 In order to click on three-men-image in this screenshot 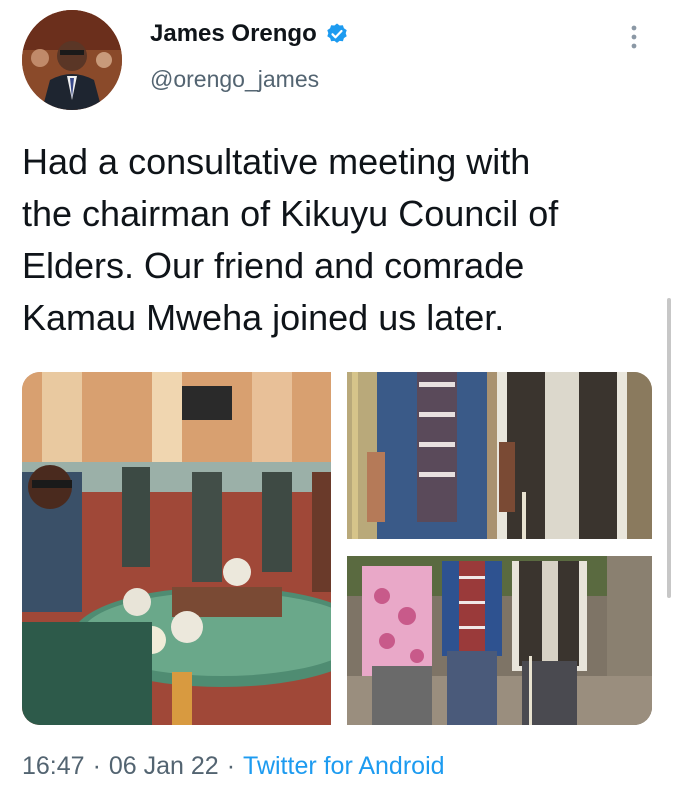, I will do `click(499, 640)`.